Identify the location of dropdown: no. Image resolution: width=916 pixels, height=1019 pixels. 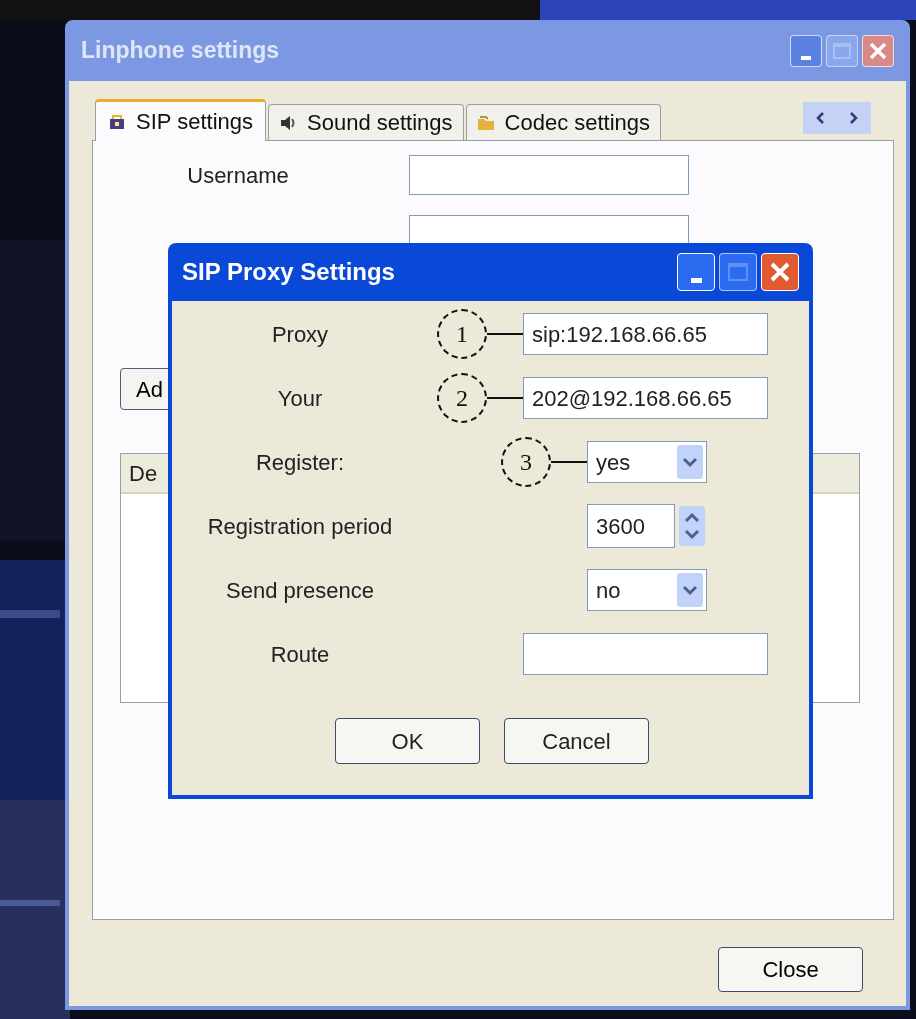
(647, 590).